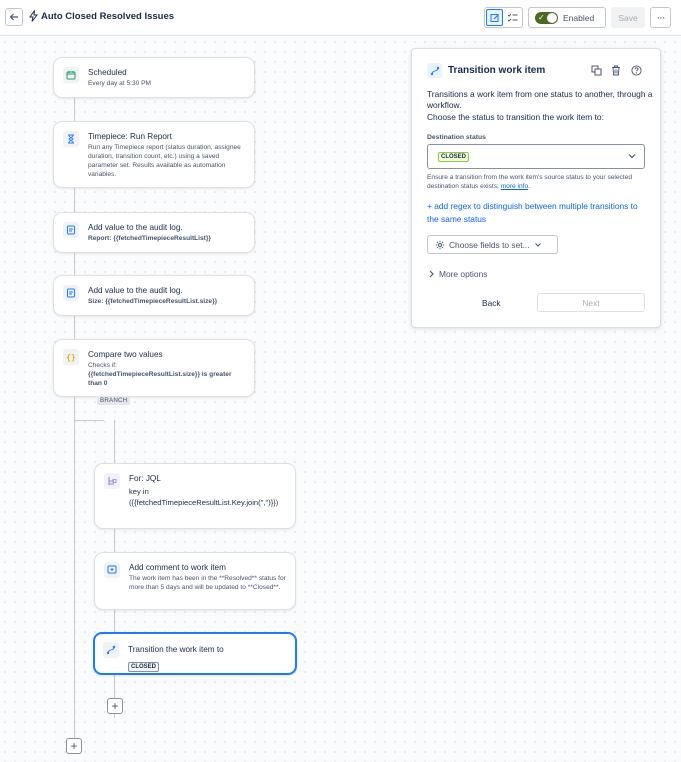 The image size is (681, 762). I want to click on checklist-icon, so click(512, 17).